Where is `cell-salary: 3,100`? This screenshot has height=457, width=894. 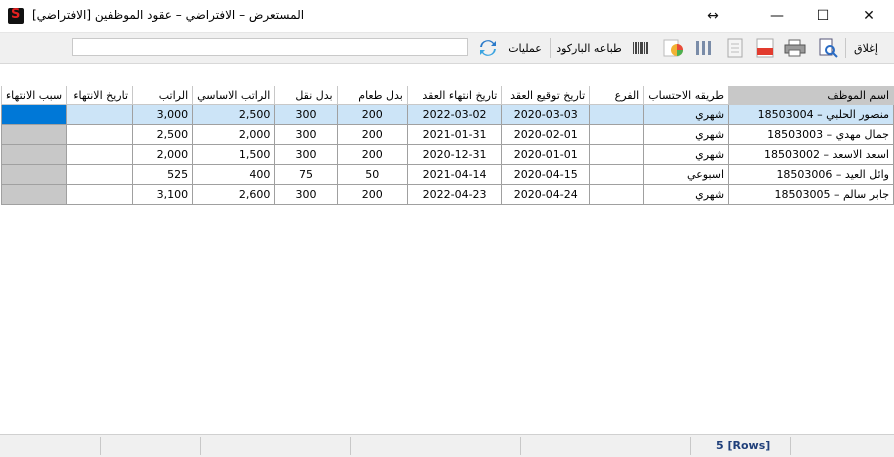
cell-salary: 3,100 is located at coordinates (163, 194).